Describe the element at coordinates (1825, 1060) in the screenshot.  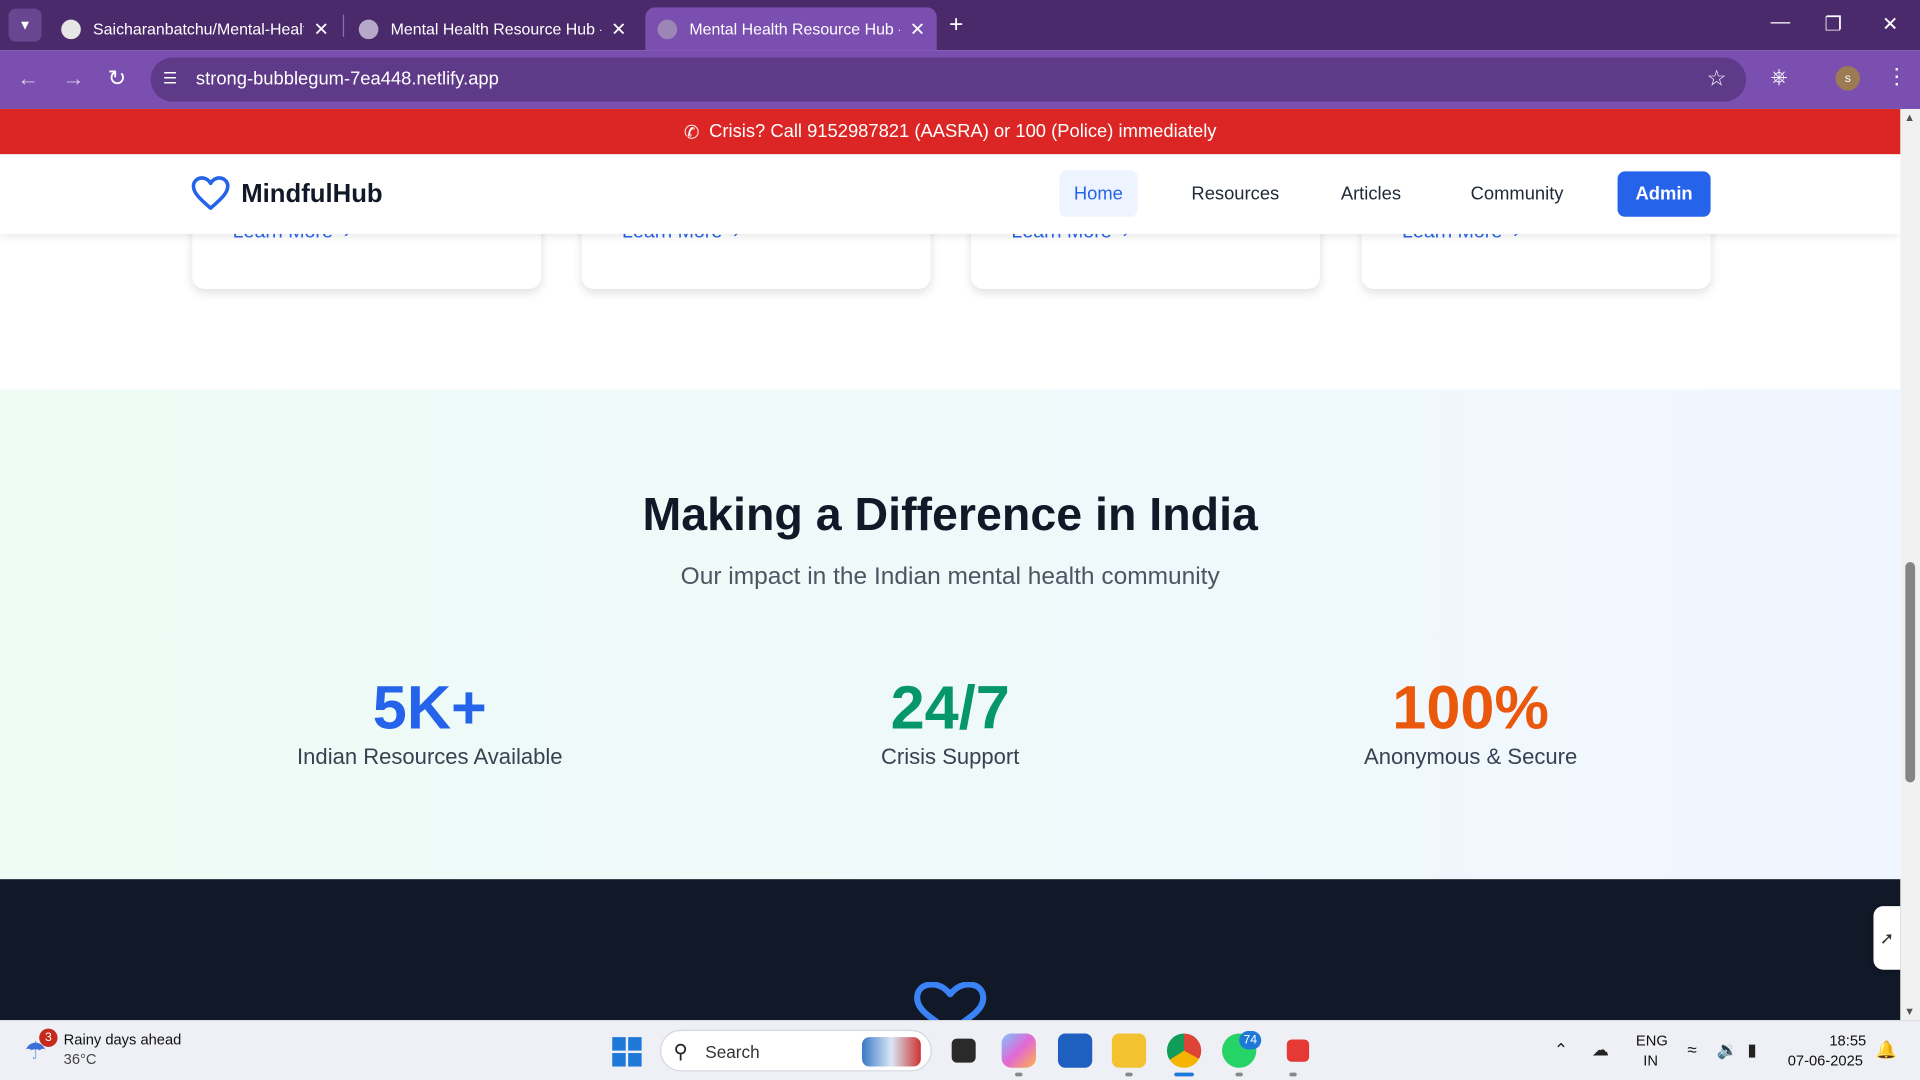
I see `clock-date: 07-06-2025` at that location.